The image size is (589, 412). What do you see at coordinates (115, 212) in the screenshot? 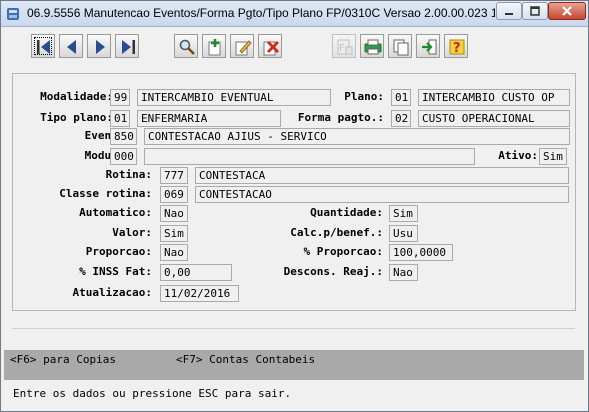
I see `automatico-label: Automatico:` at bounding box center [115, 212].